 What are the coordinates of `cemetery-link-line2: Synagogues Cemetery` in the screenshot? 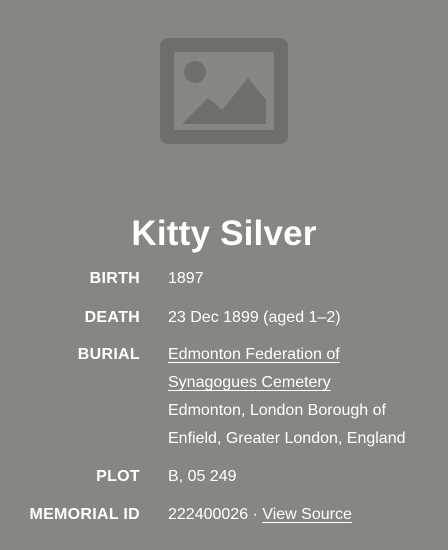 It's located at (249, 382).